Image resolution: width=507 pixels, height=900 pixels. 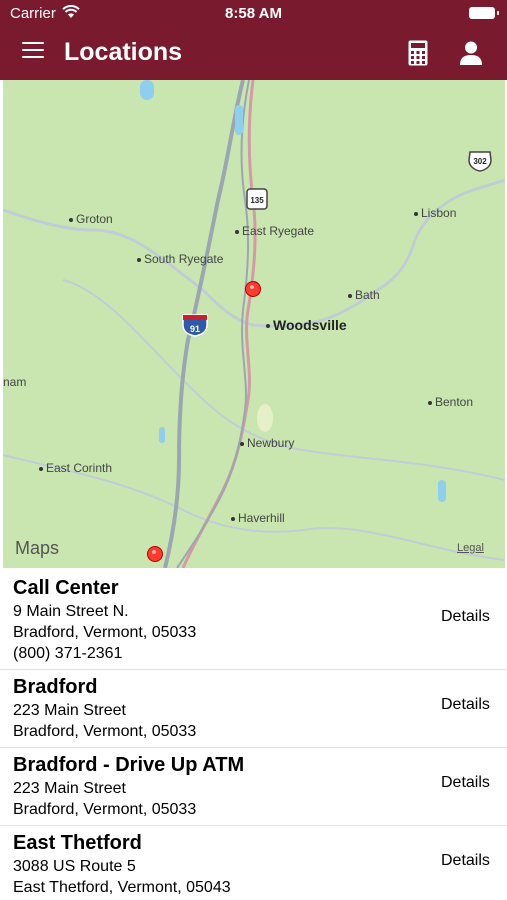 What do you see at coordinates (15, 382) in the screenshot?
I see `map-place-label: nam` at bounding box center [15, 382].